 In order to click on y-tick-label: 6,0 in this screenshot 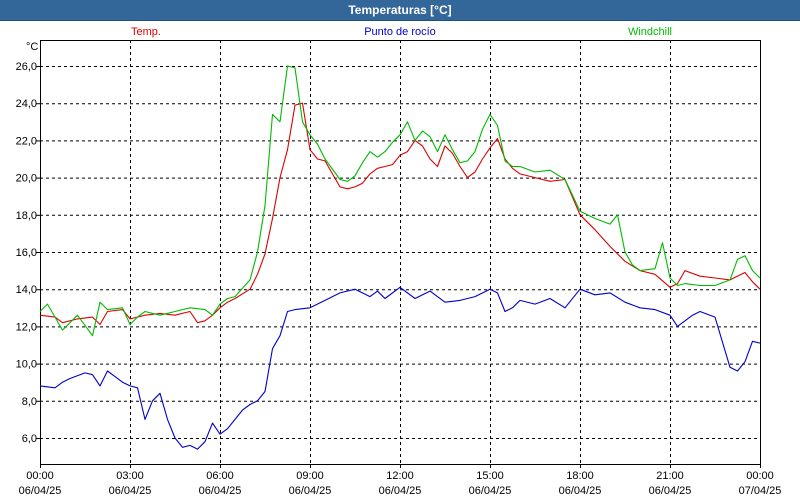, I will do `click(29, 439)`.